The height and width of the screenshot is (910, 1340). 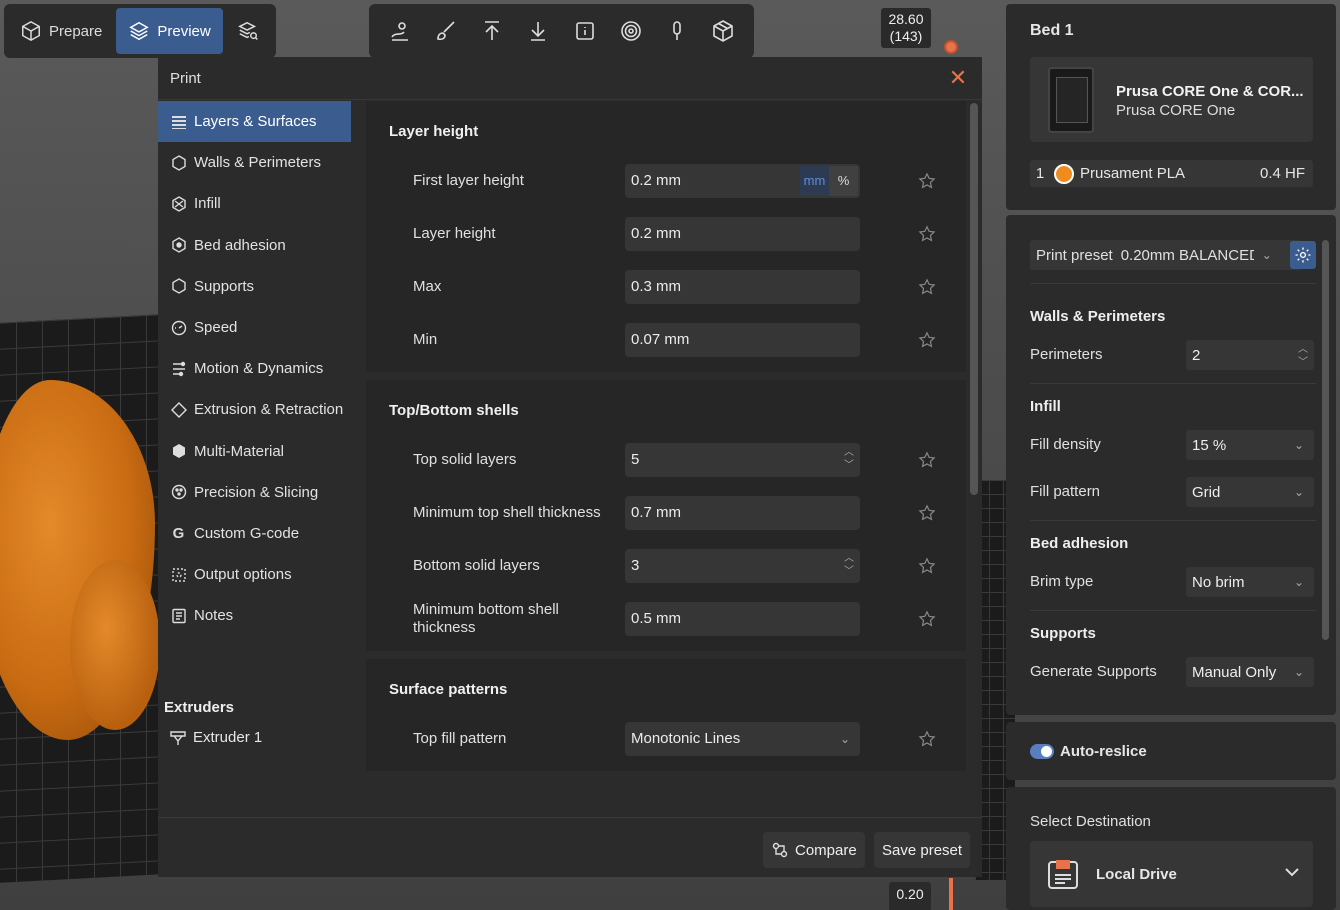 I want to click on field-value: 0.2 mm, so click(x=656, y=180).